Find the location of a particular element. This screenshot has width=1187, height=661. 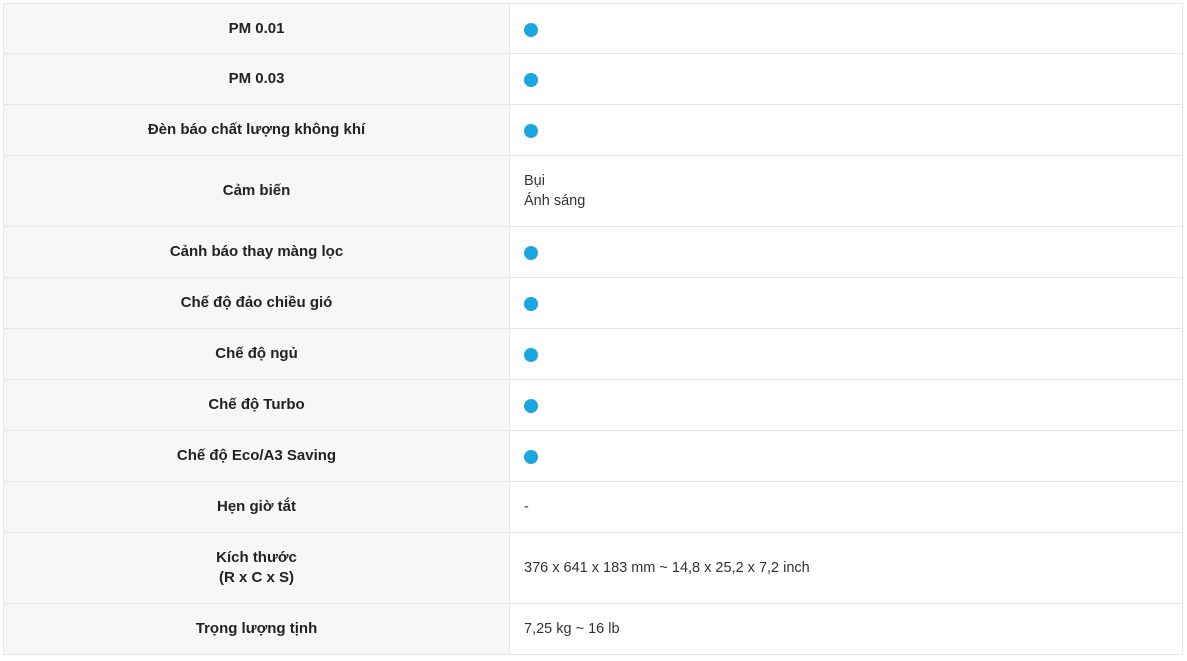

spec-label: Cảnh báo thay màng lọc is located at coordinates (256, 251).